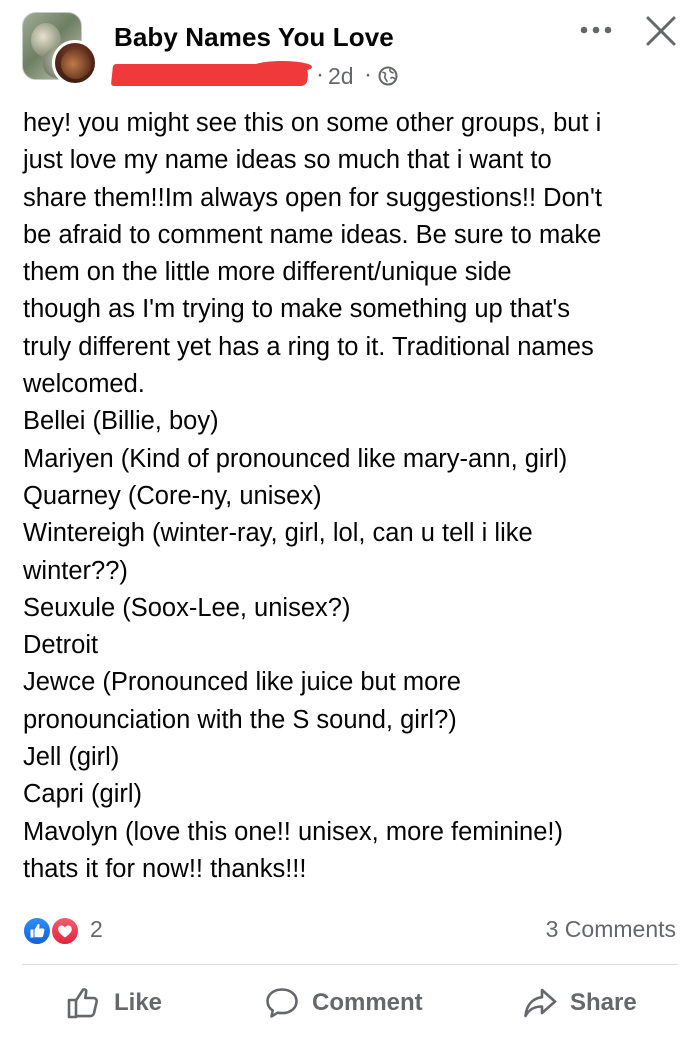 The image size is (700, 1039). I want to click on post-header: Baby Names You Love · 2d ·, so click(350, 52).